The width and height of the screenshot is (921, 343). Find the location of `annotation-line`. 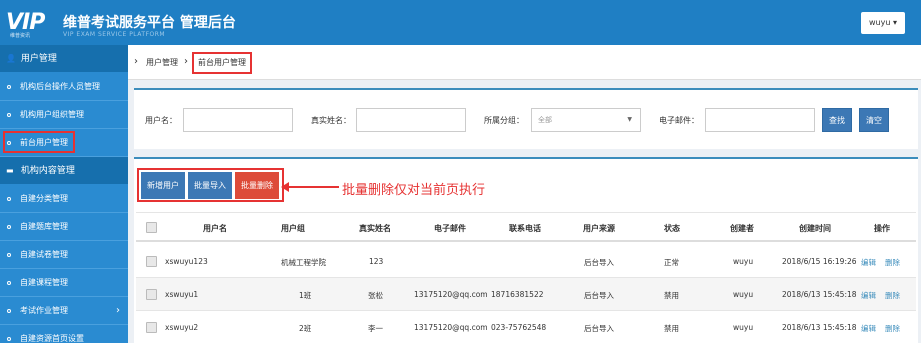

annotation-line is located at coordinates (311, 187).